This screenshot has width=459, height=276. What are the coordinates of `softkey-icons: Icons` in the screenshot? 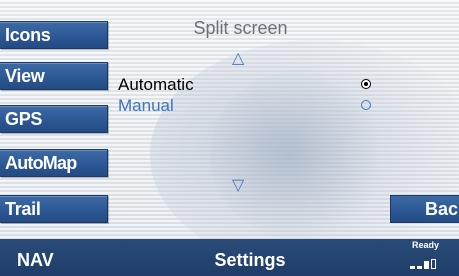 It's located at (54, 35).